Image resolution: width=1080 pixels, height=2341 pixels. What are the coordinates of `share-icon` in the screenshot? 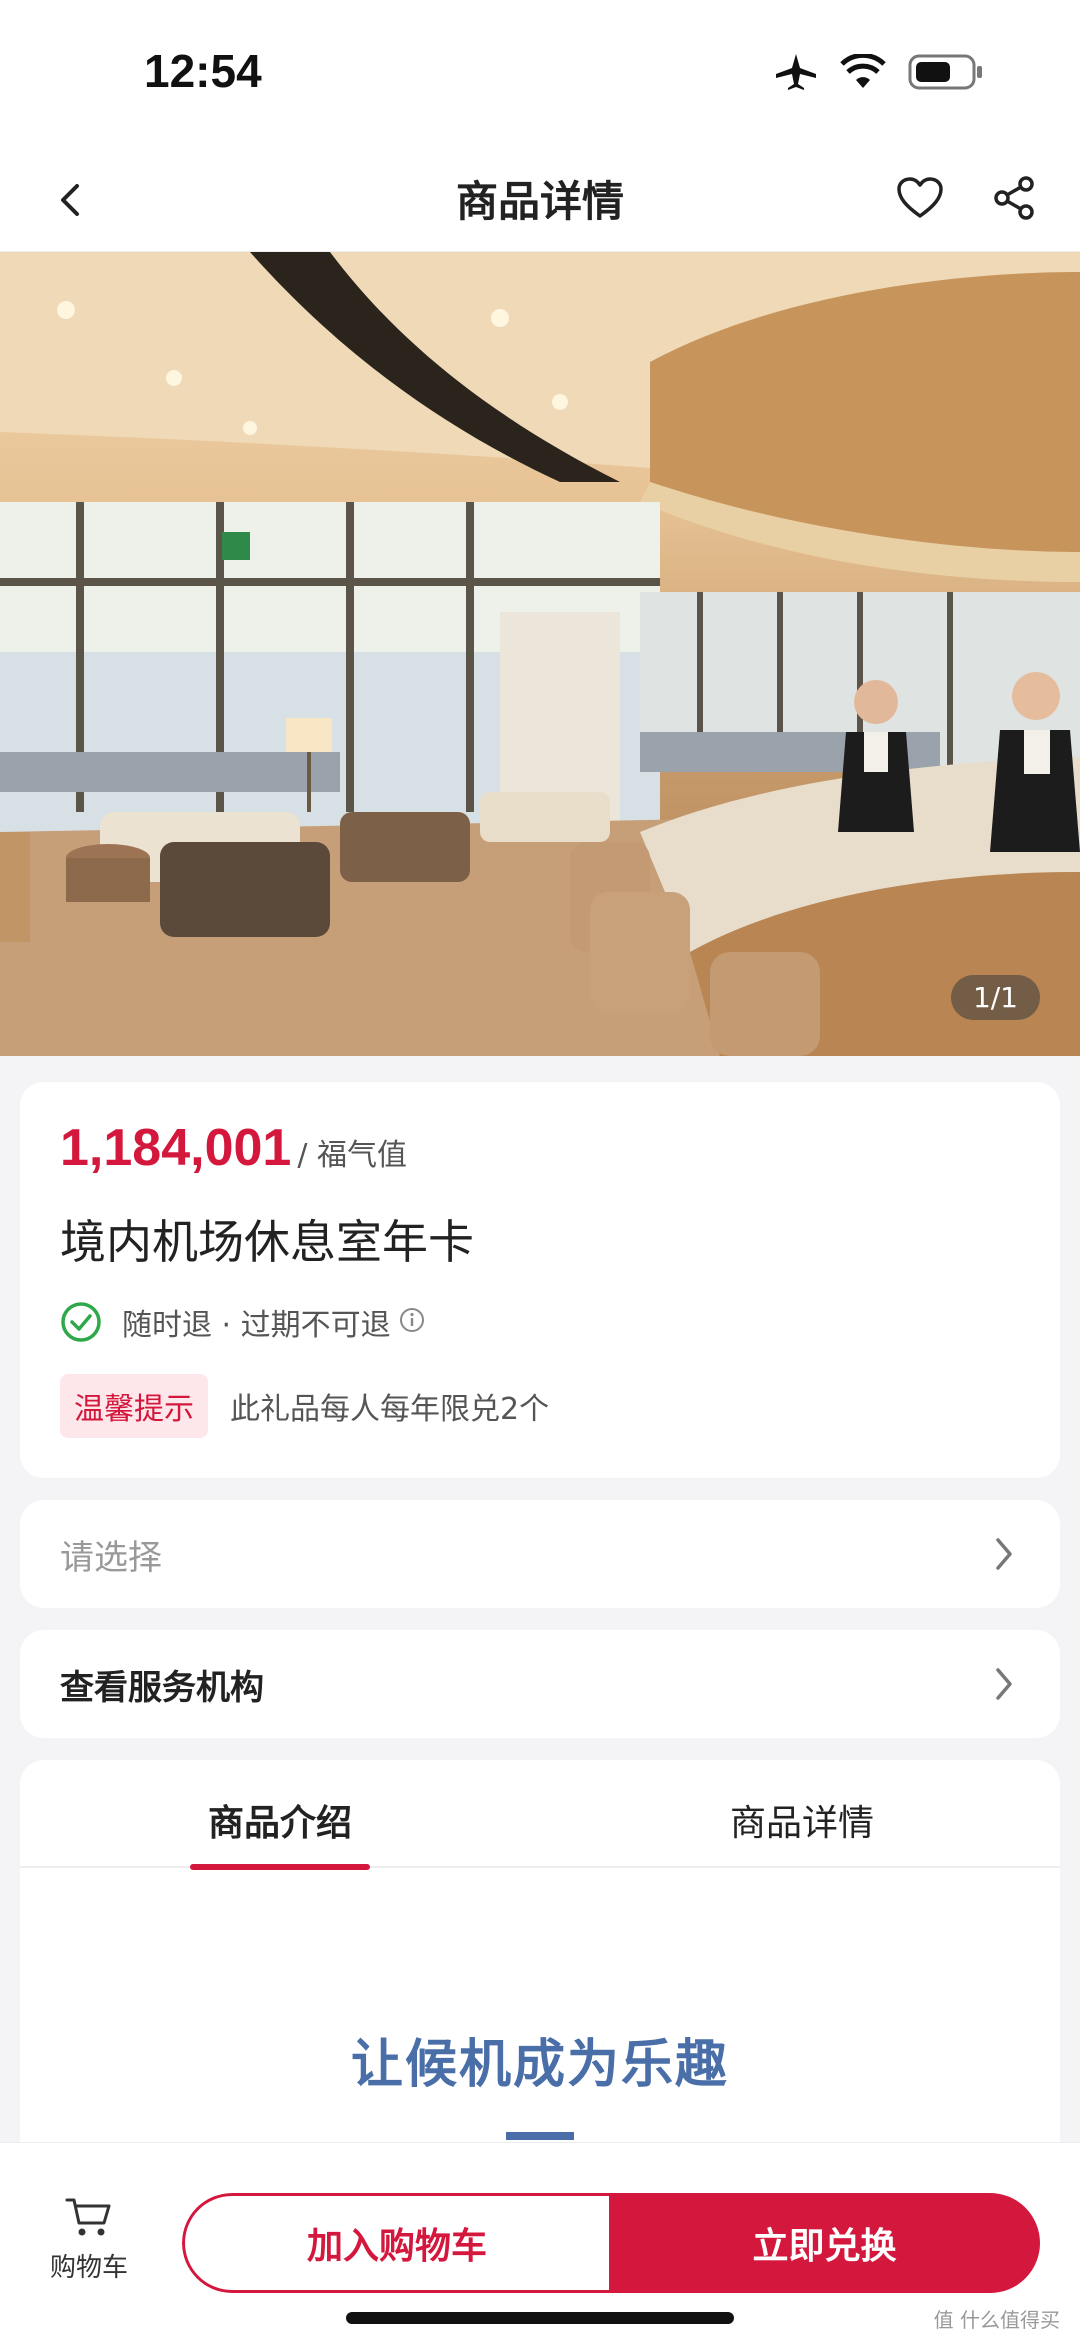 It's located at (1014, 198).